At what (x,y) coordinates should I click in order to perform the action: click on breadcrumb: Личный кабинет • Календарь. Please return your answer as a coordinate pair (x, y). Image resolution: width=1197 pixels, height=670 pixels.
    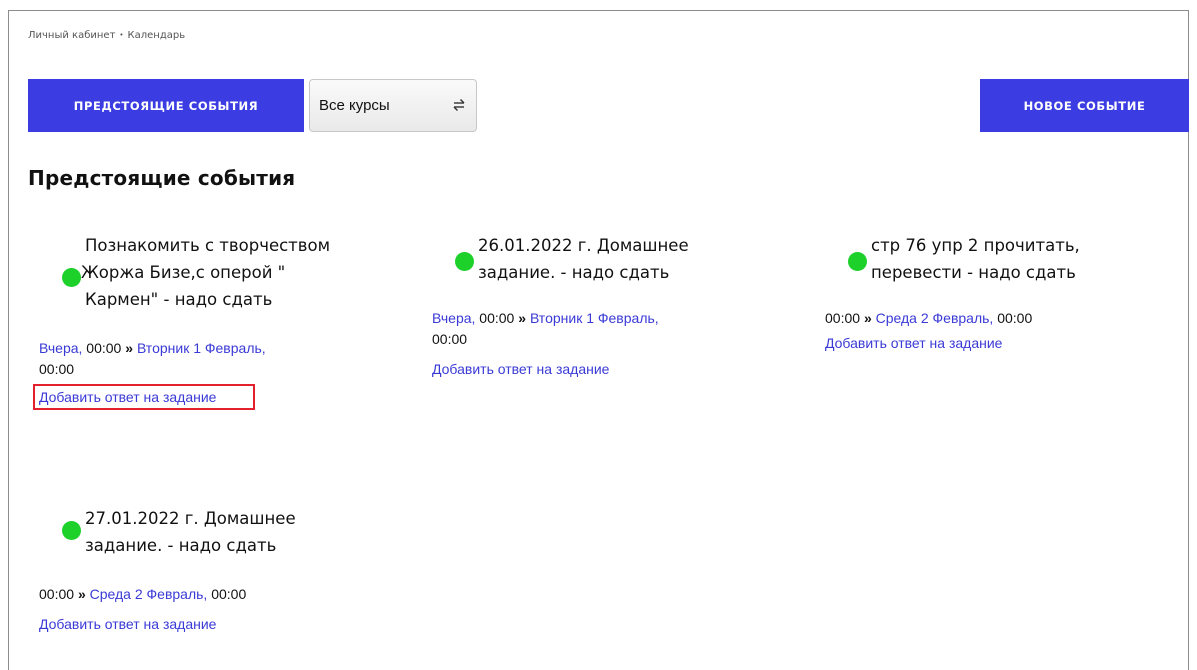
    Looking at the image, I should click on (106, 35).